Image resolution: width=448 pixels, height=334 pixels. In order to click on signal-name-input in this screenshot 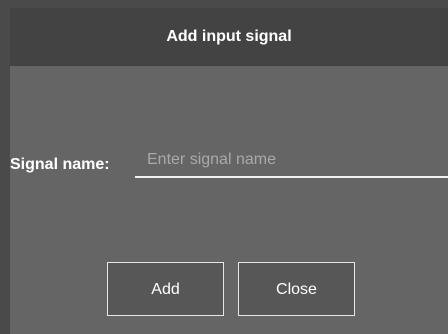, I will do `click(291, 161)`.